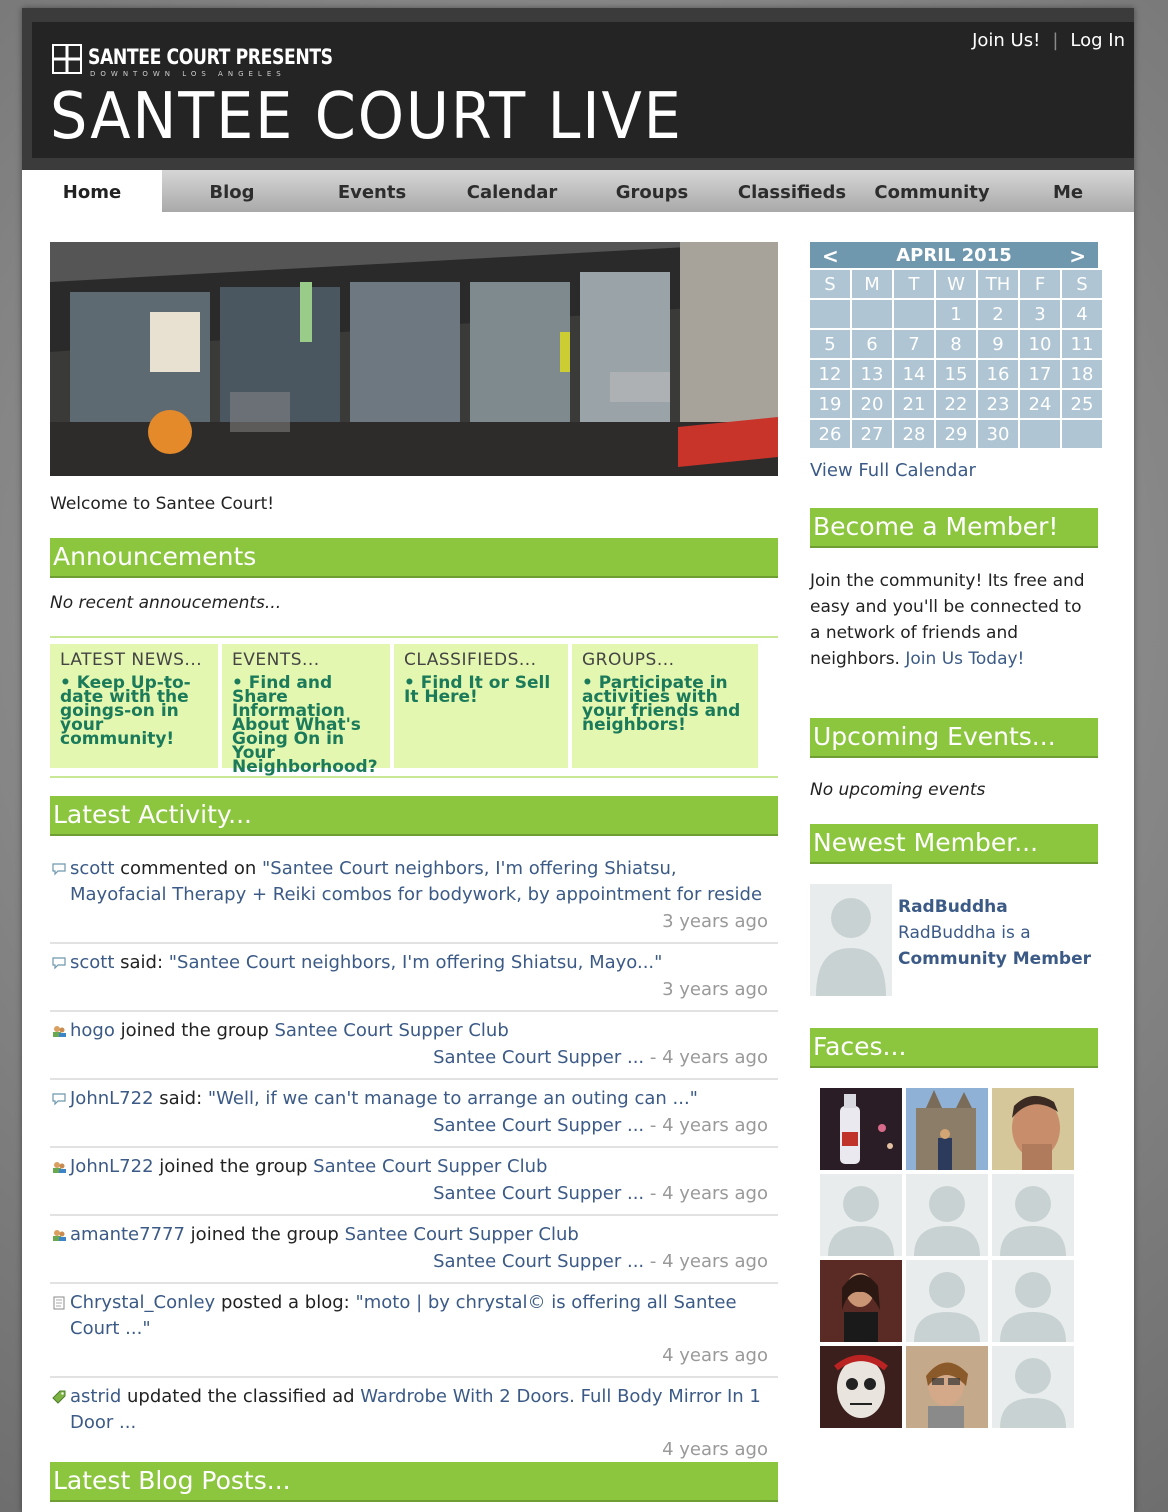  I want to click on newest-member-avatar, so click(851, 940).